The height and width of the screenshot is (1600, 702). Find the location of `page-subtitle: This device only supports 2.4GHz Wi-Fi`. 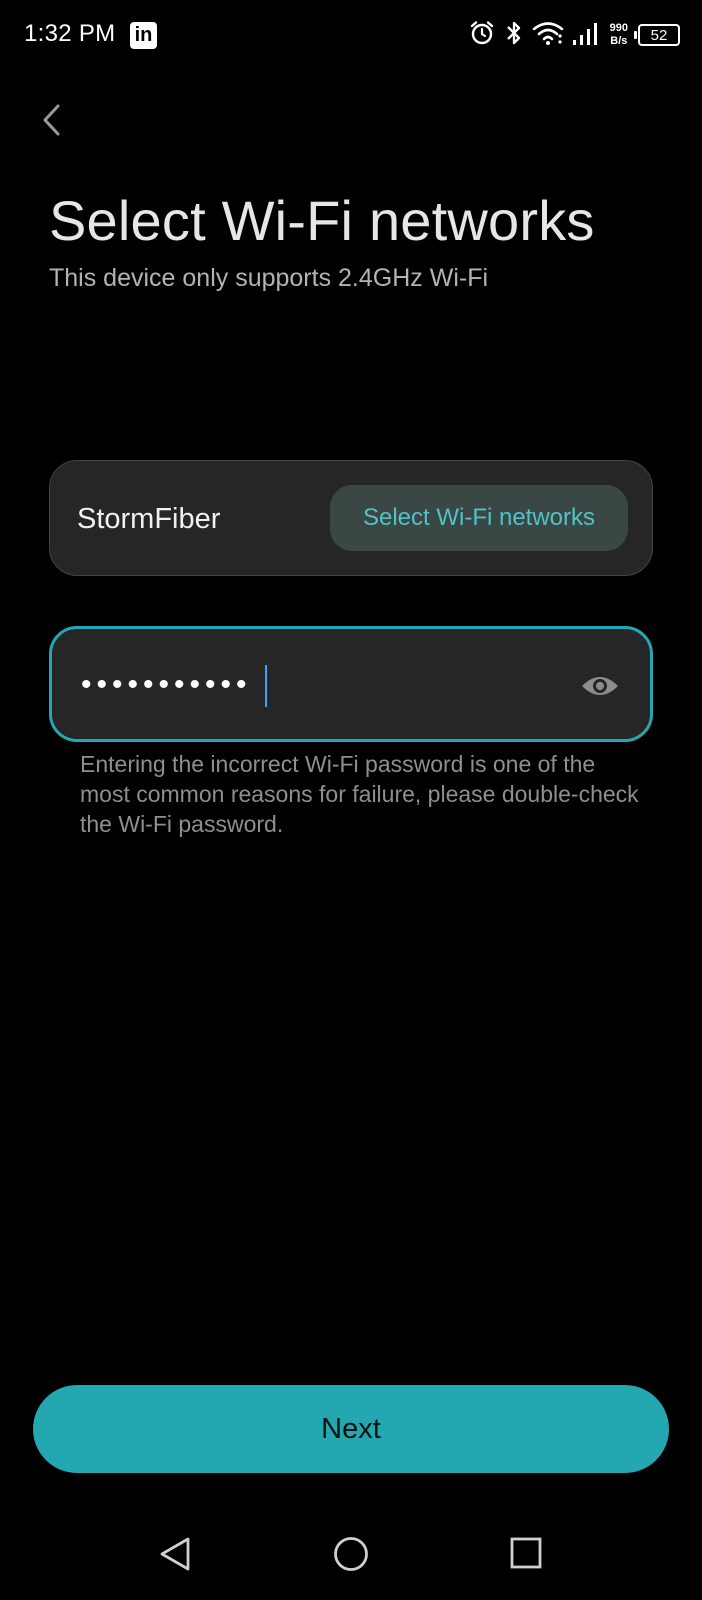

page-subtitle: This device only supports 2.4GHz Wi-Fi is located at coordinates (269, 278).